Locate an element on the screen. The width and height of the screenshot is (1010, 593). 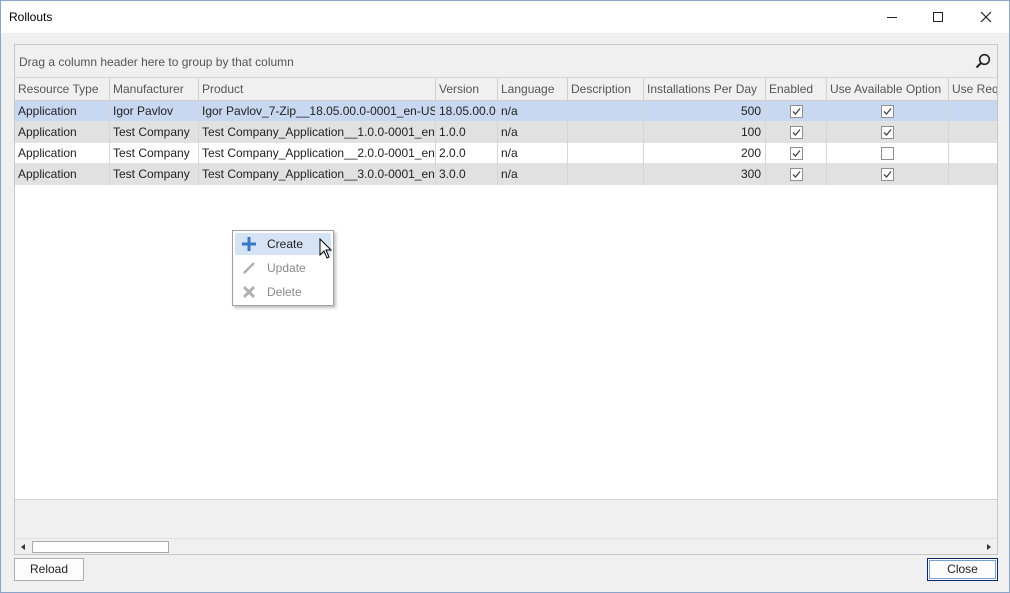
menu-item-delete: Delete is located at coordinates (283, 292).